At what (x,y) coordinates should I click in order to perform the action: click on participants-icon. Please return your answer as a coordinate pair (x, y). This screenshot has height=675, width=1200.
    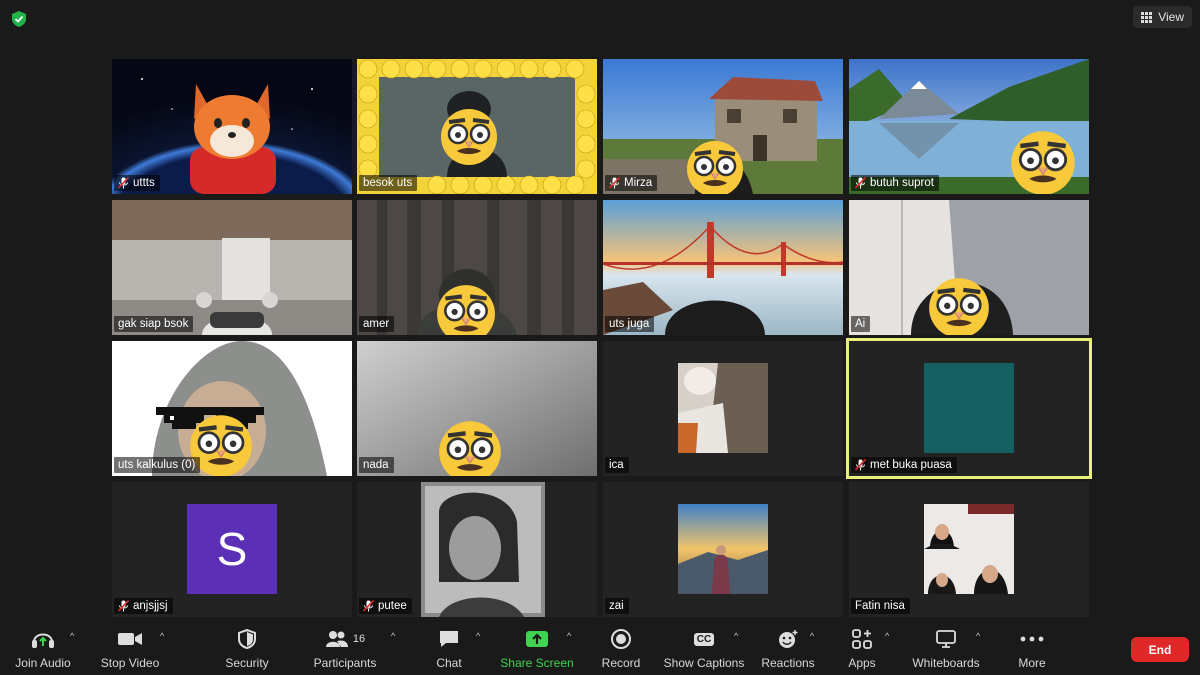
    Looking at the image, I should click on (336, 639).